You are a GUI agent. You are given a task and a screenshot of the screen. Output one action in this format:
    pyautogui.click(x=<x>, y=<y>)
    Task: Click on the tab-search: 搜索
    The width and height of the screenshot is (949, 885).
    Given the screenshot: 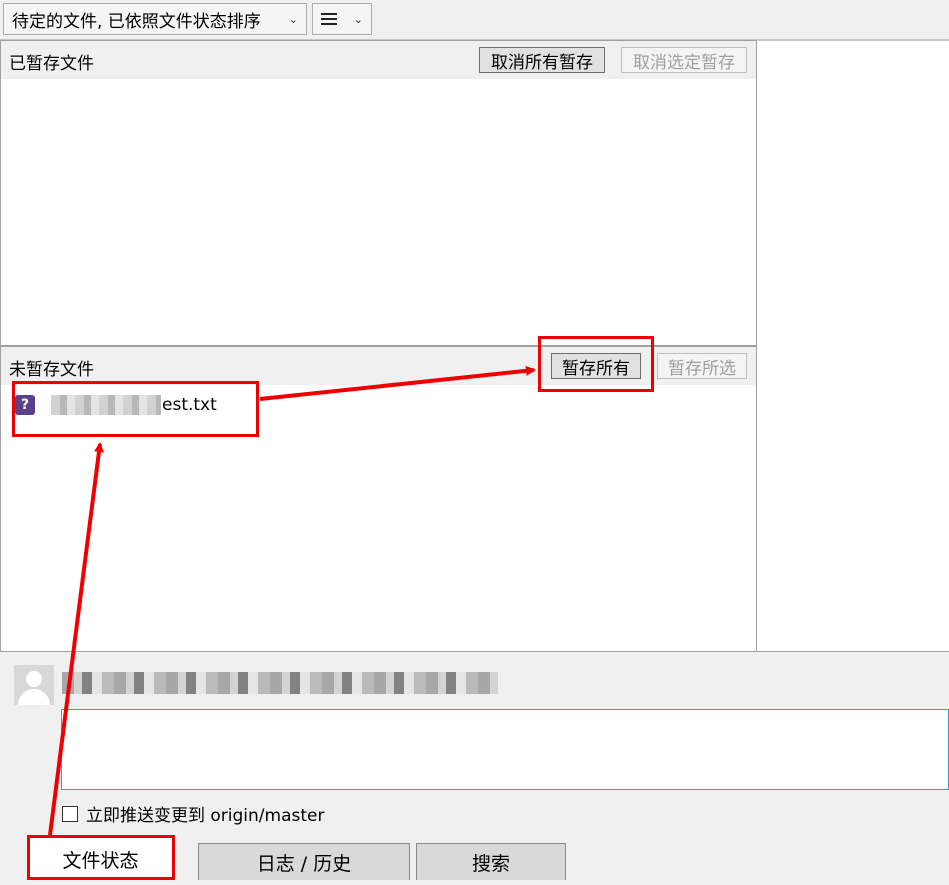 What is the action you would take?
    pyautogui.click(x=491, y=862)
    